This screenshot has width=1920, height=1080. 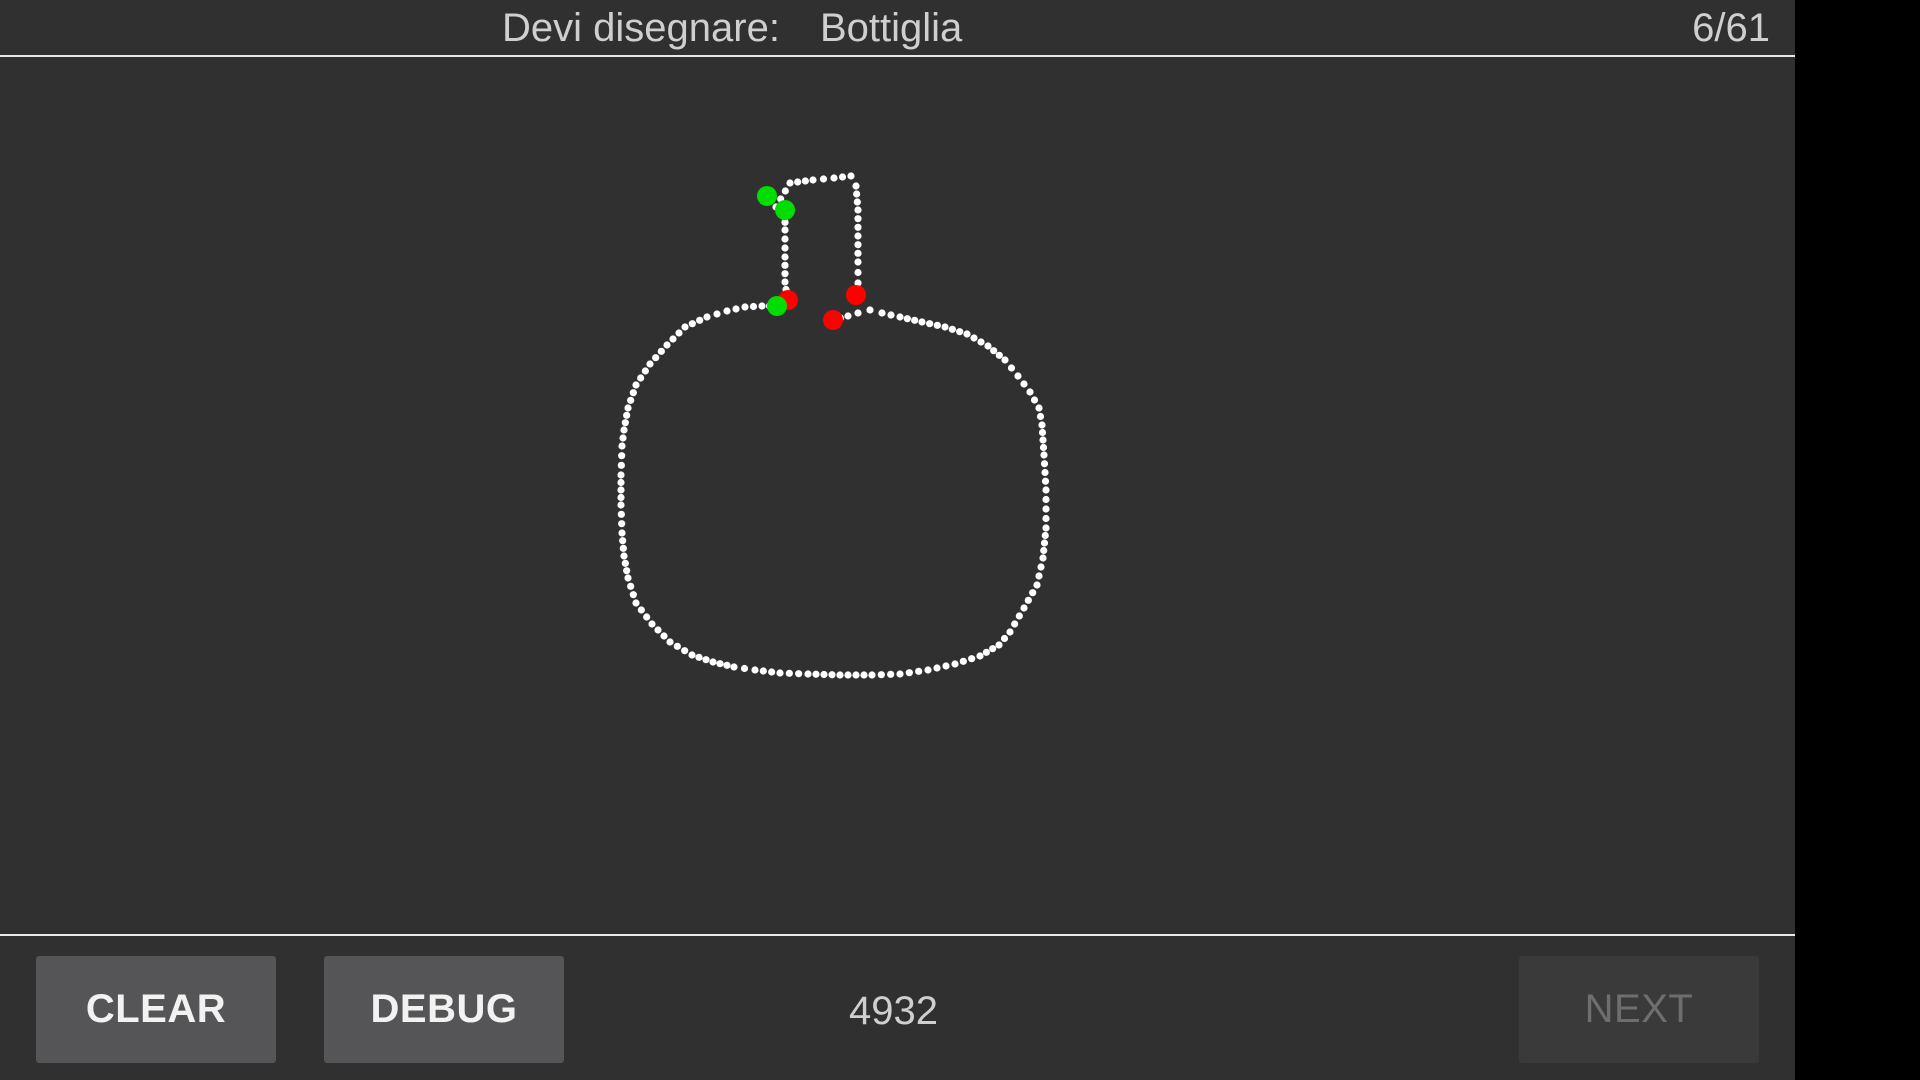 What do you see at coordinates (893, 1011) in the screenshot?
I see `score-value: 4932` at bounding box center [893, 1011].